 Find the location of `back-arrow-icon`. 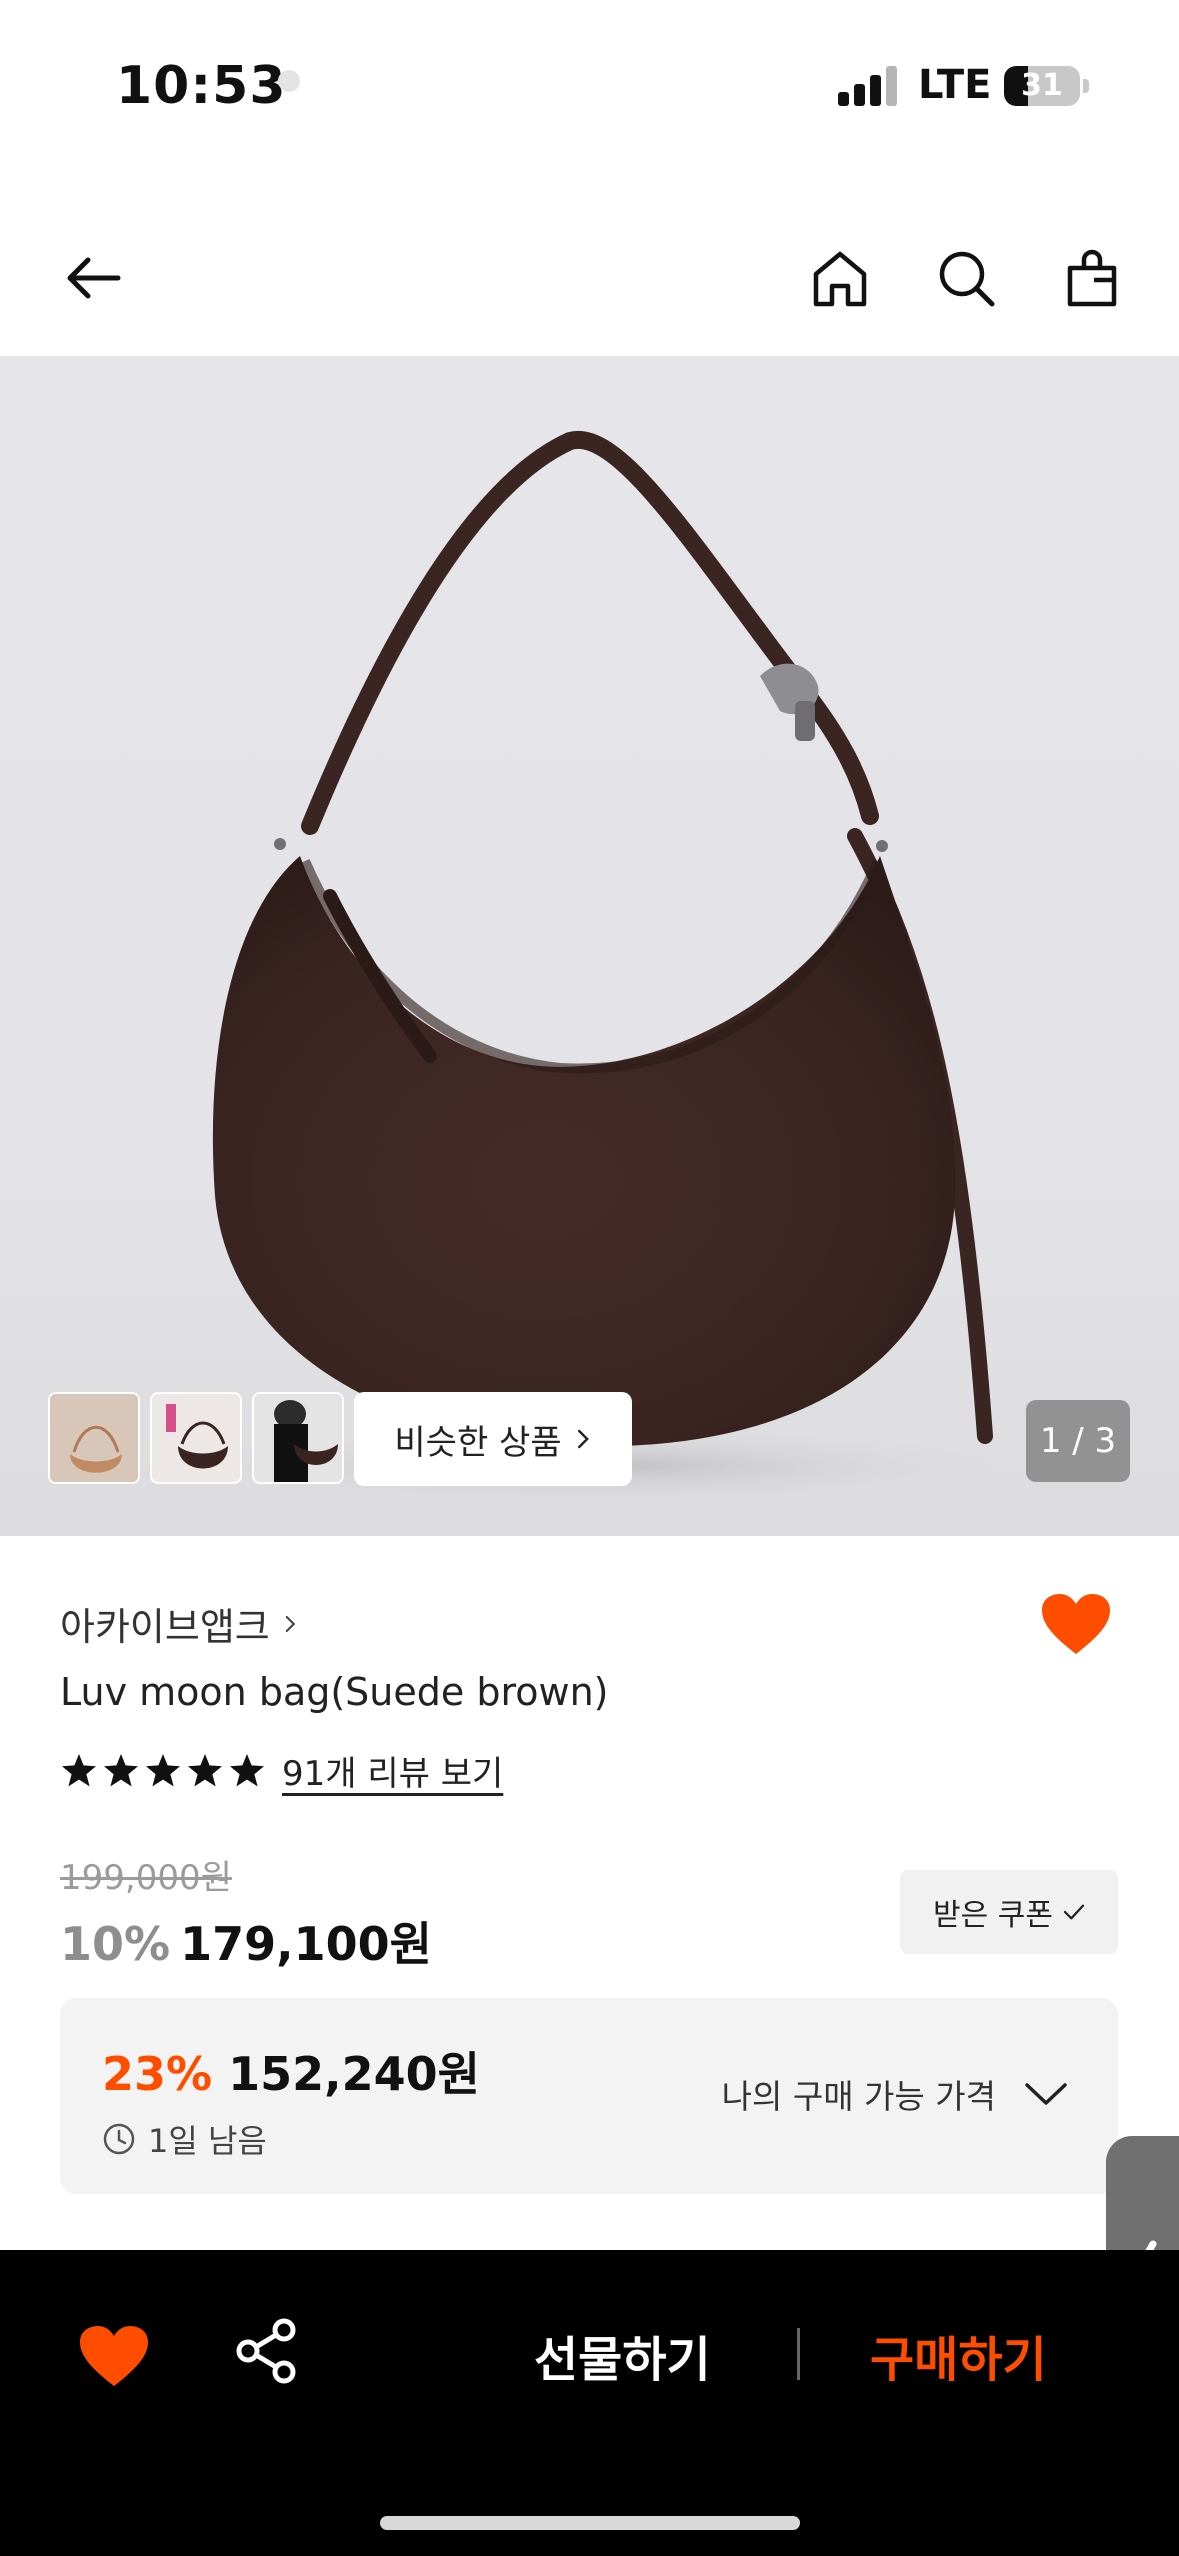

back-arrow-icon is located at coordinates (94, 278).